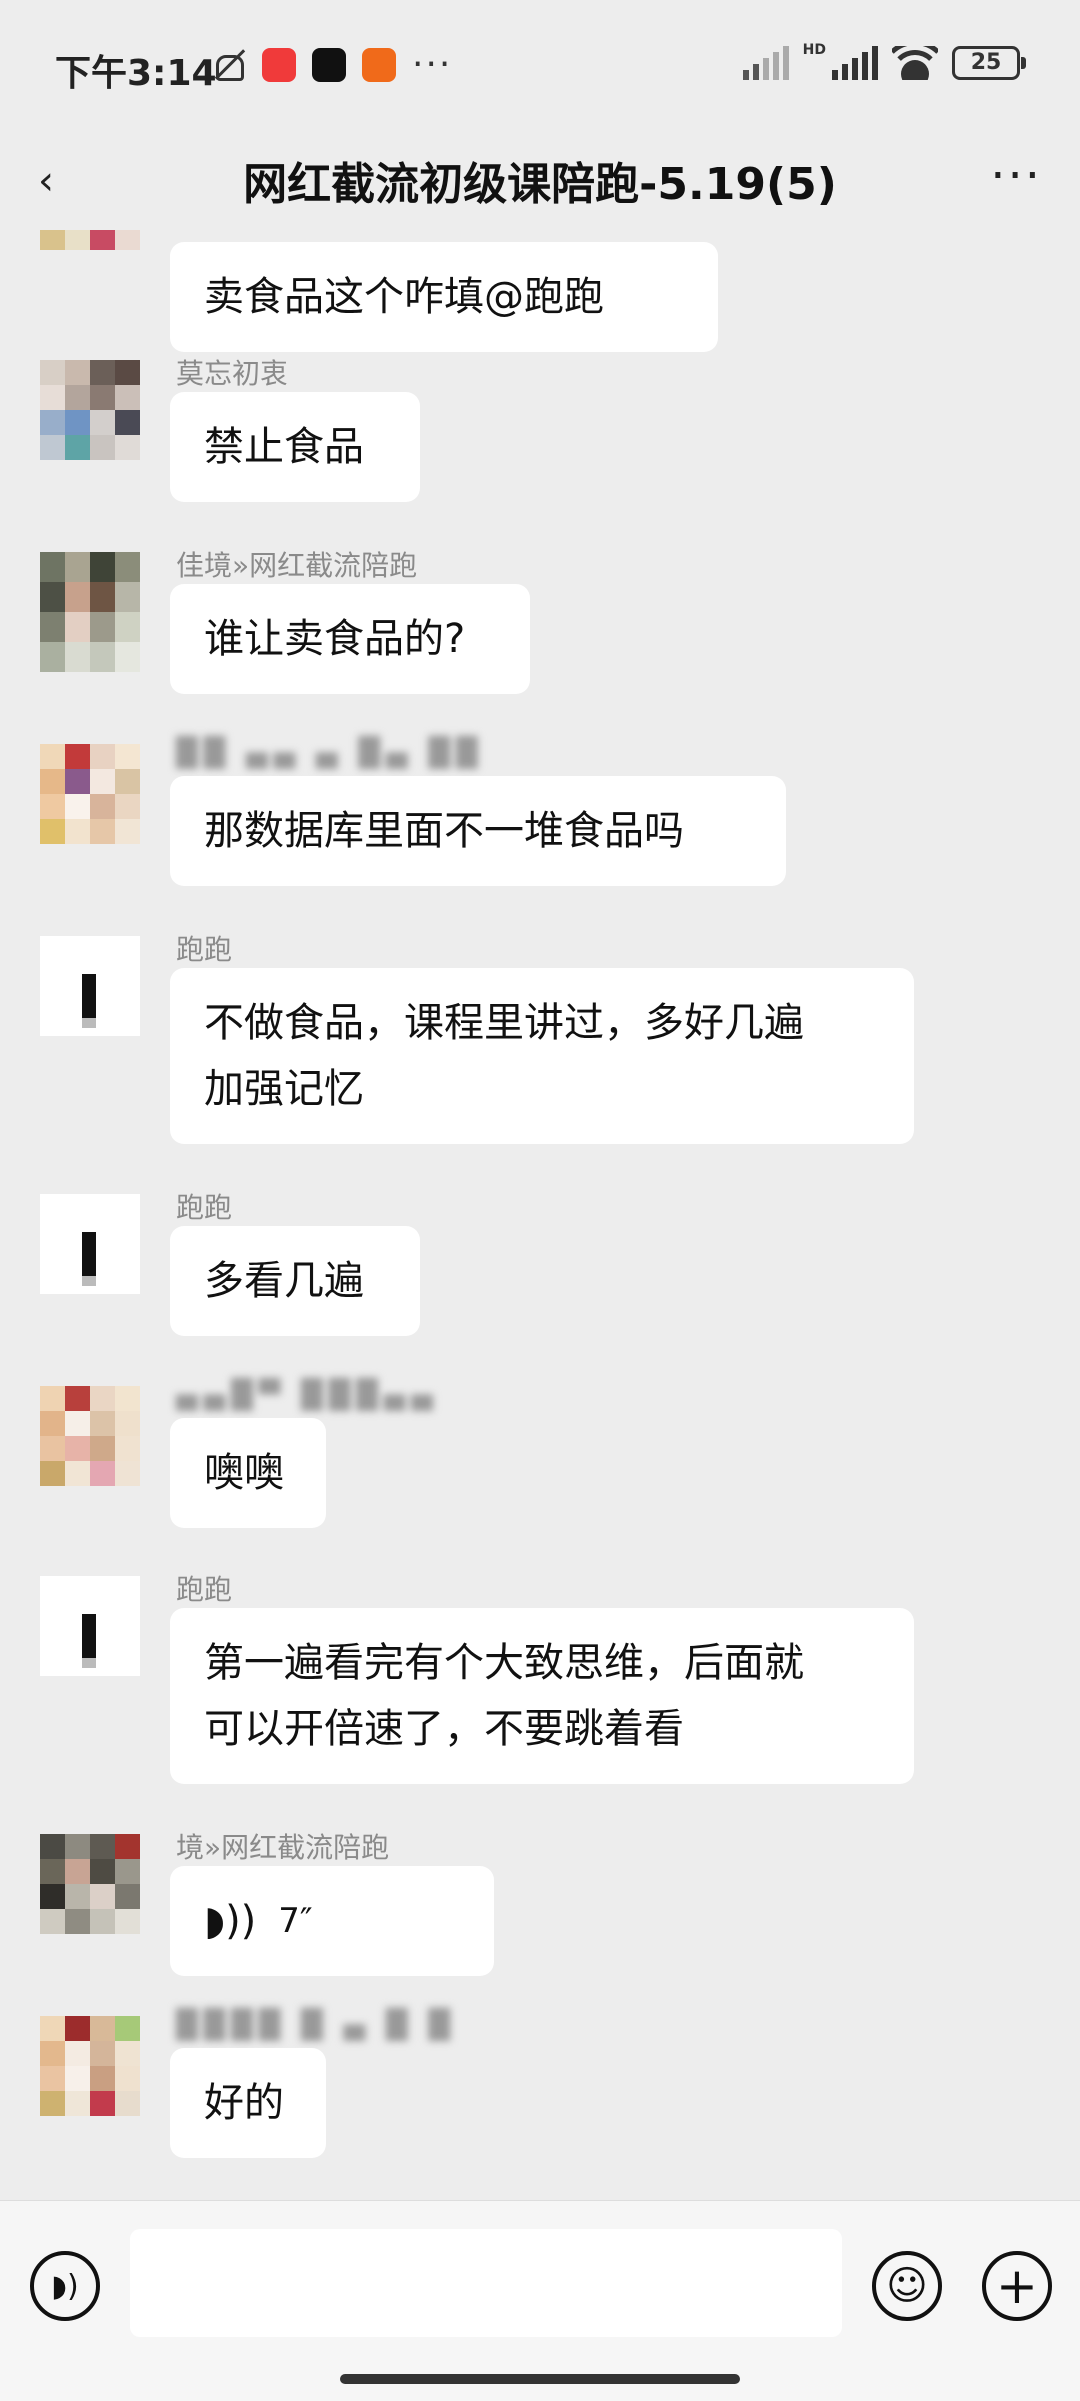  Describe the element at coordinates (765, 63) in the screenshot. I see `signal-icon` at that location.